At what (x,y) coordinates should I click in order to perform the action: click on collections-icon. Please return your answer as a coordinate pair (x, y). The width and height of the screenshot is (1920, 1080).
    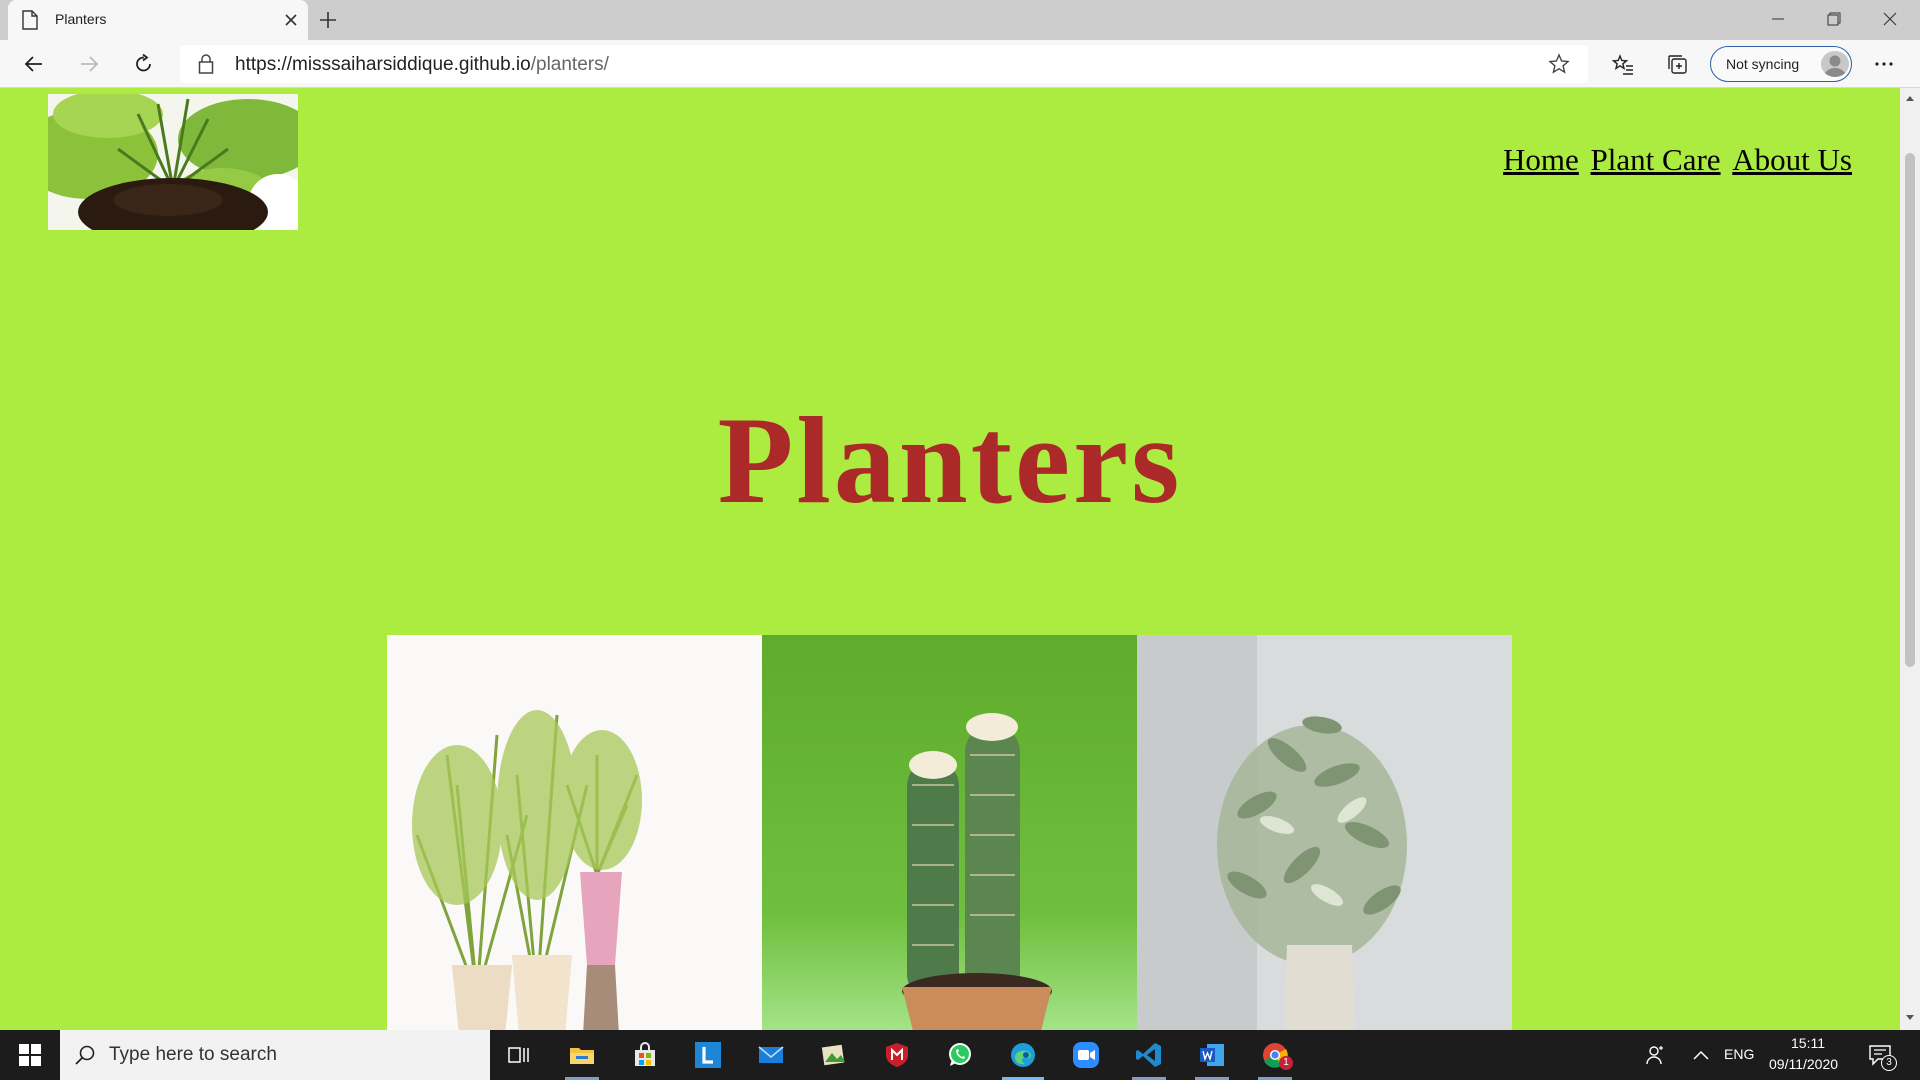
    Looking at the image, I should click on (1677, 64).